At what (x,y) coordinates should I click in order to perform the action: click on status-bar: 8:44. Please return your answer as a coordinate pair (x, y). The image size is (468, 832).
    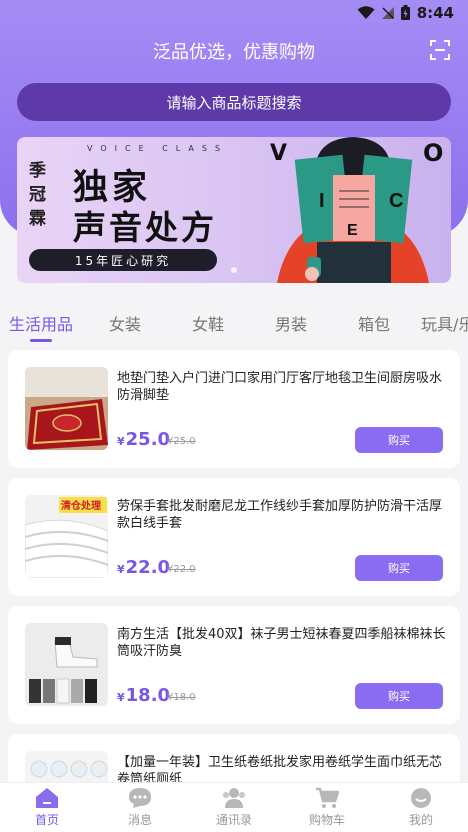
    Looking at the image, I should click on (234, 13).